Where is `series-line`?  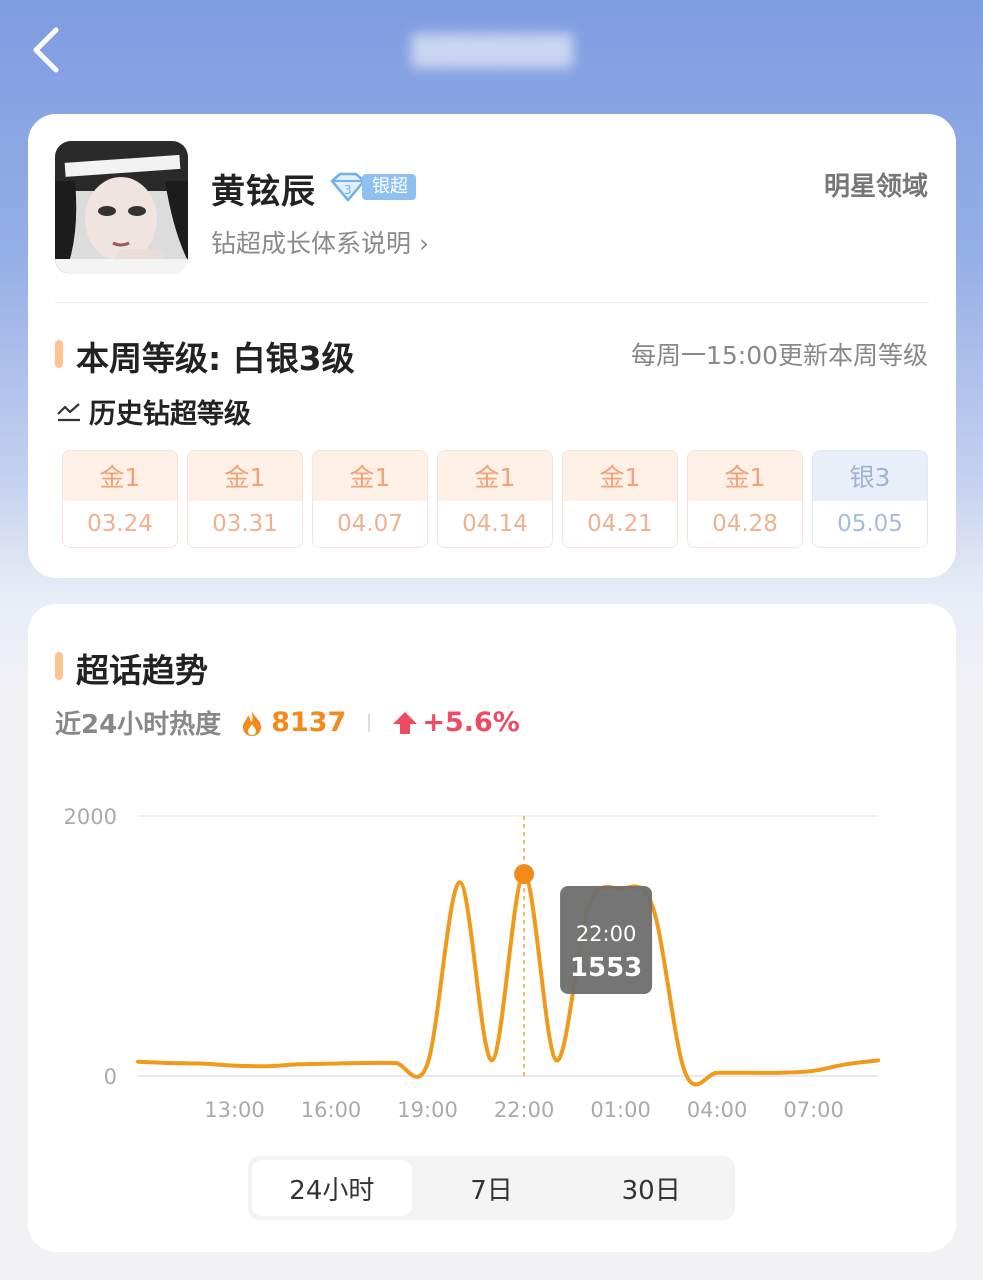
series-line is located at coordinates (508, 979).